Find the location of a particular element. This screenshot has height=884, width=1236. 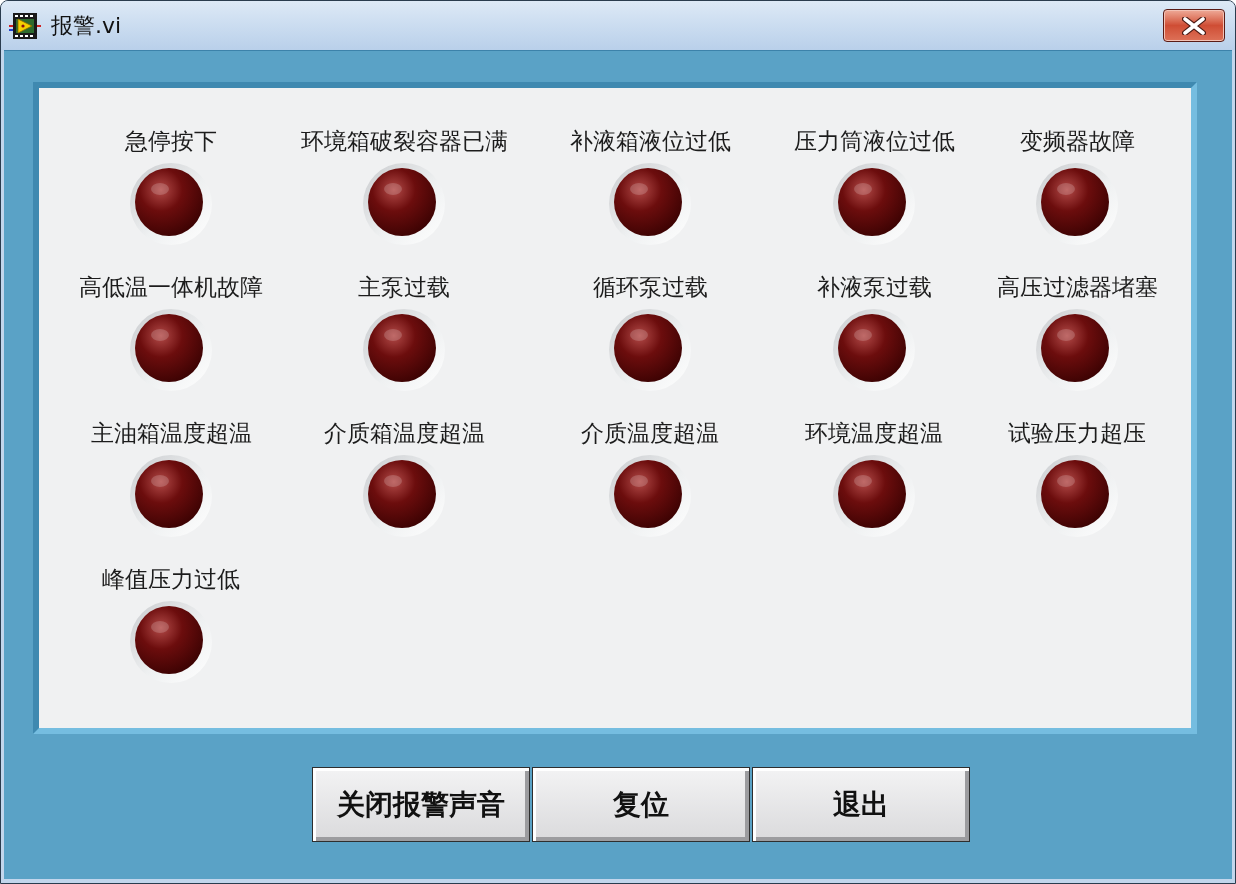

indicator-label: 介质温度超温 is located at coordinates (650, 433).